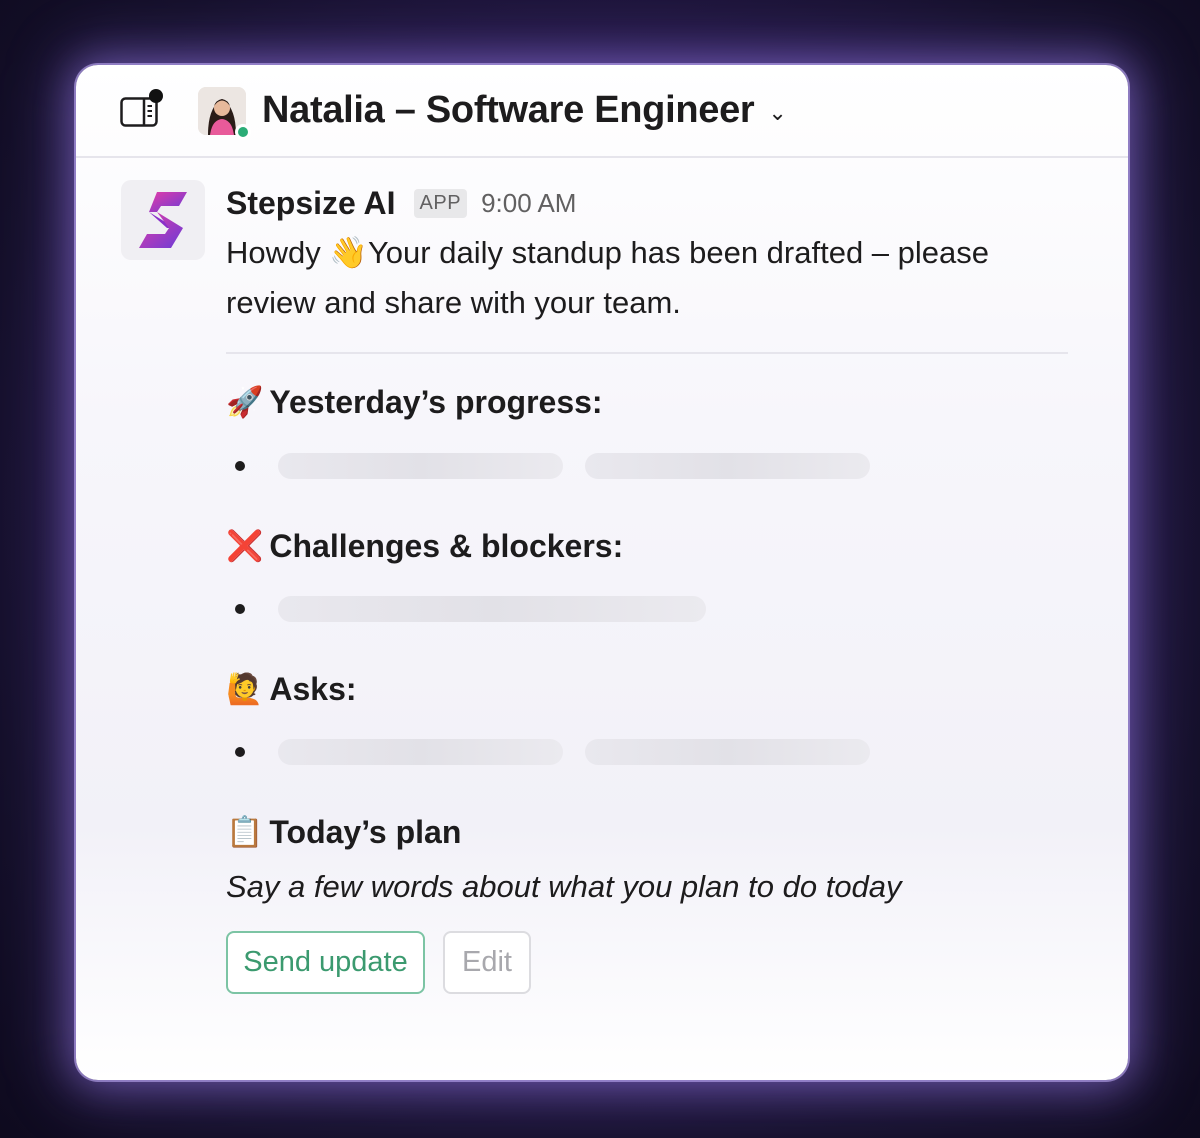  Describe the element at coordinates (647, 353) in the screenshot. I see `divider` at that location.